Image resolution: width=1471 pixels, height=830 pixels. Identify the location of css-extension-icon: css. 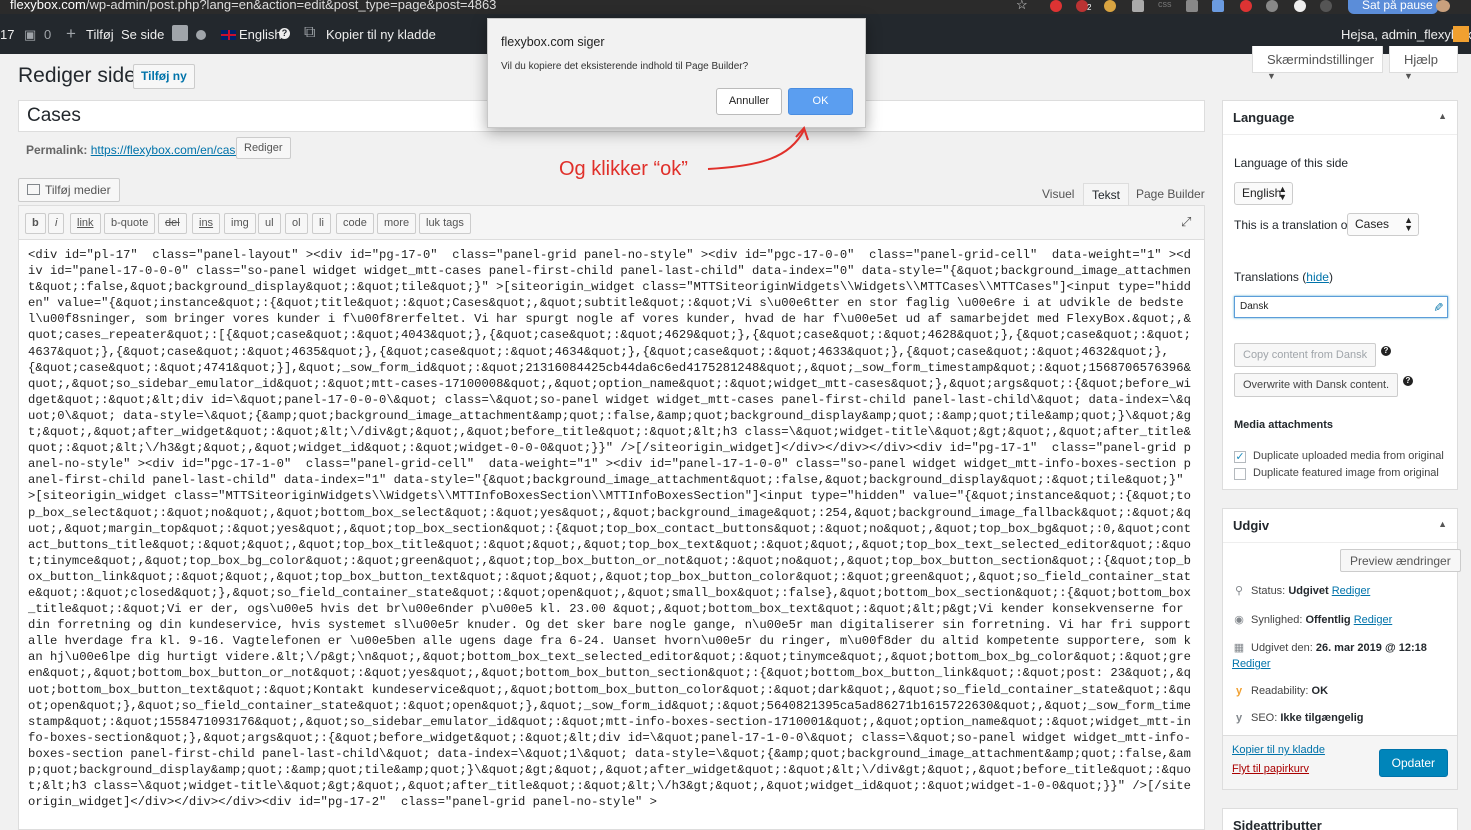
(1165, 4).